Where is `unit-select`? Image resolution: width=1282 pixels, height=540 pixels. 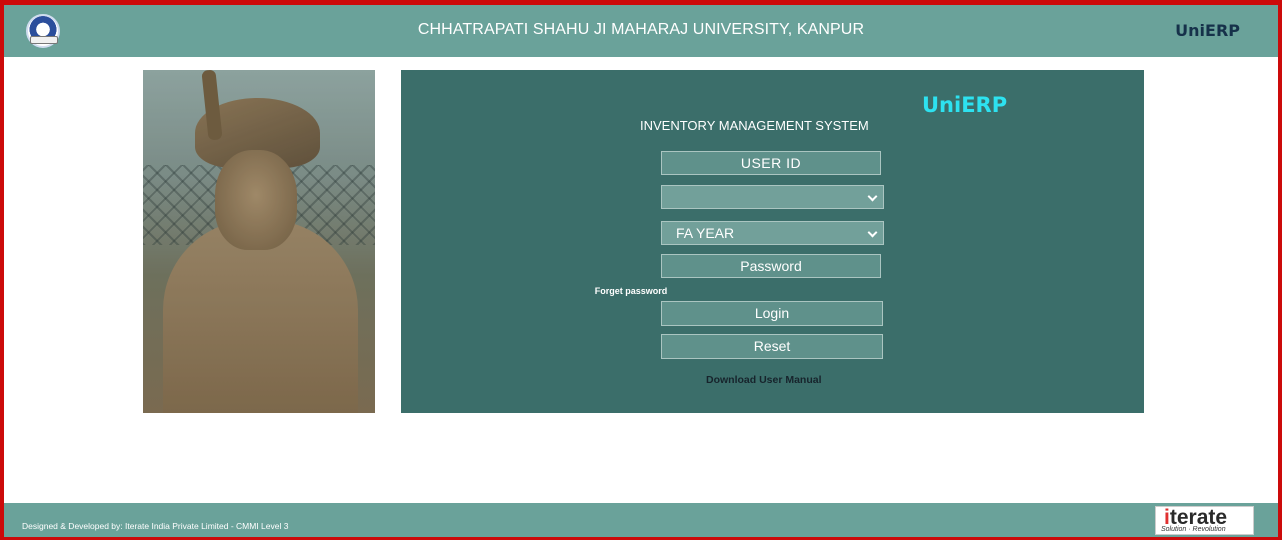 unit-select is located at coordinates (772, 197).